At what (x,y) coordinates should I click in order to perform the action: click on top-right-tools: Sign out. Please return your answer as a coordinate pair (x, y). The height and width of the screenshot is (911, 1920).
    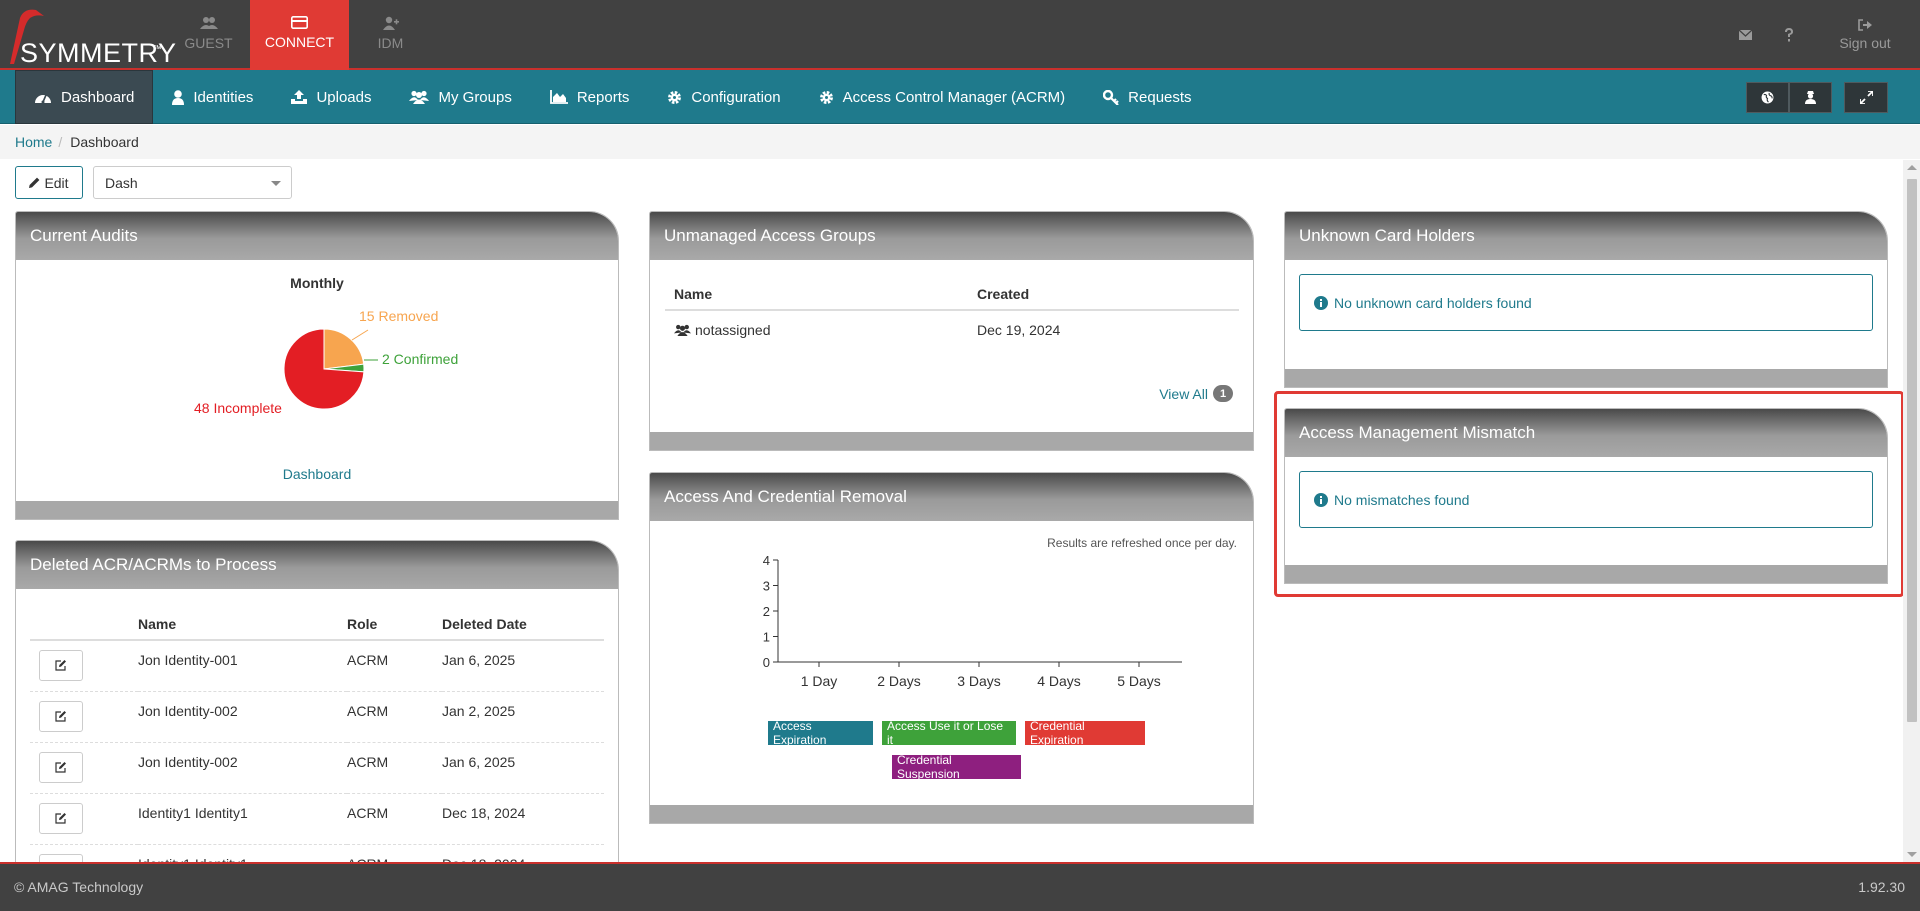
    Looking at the image, I should click on (1822, 35).